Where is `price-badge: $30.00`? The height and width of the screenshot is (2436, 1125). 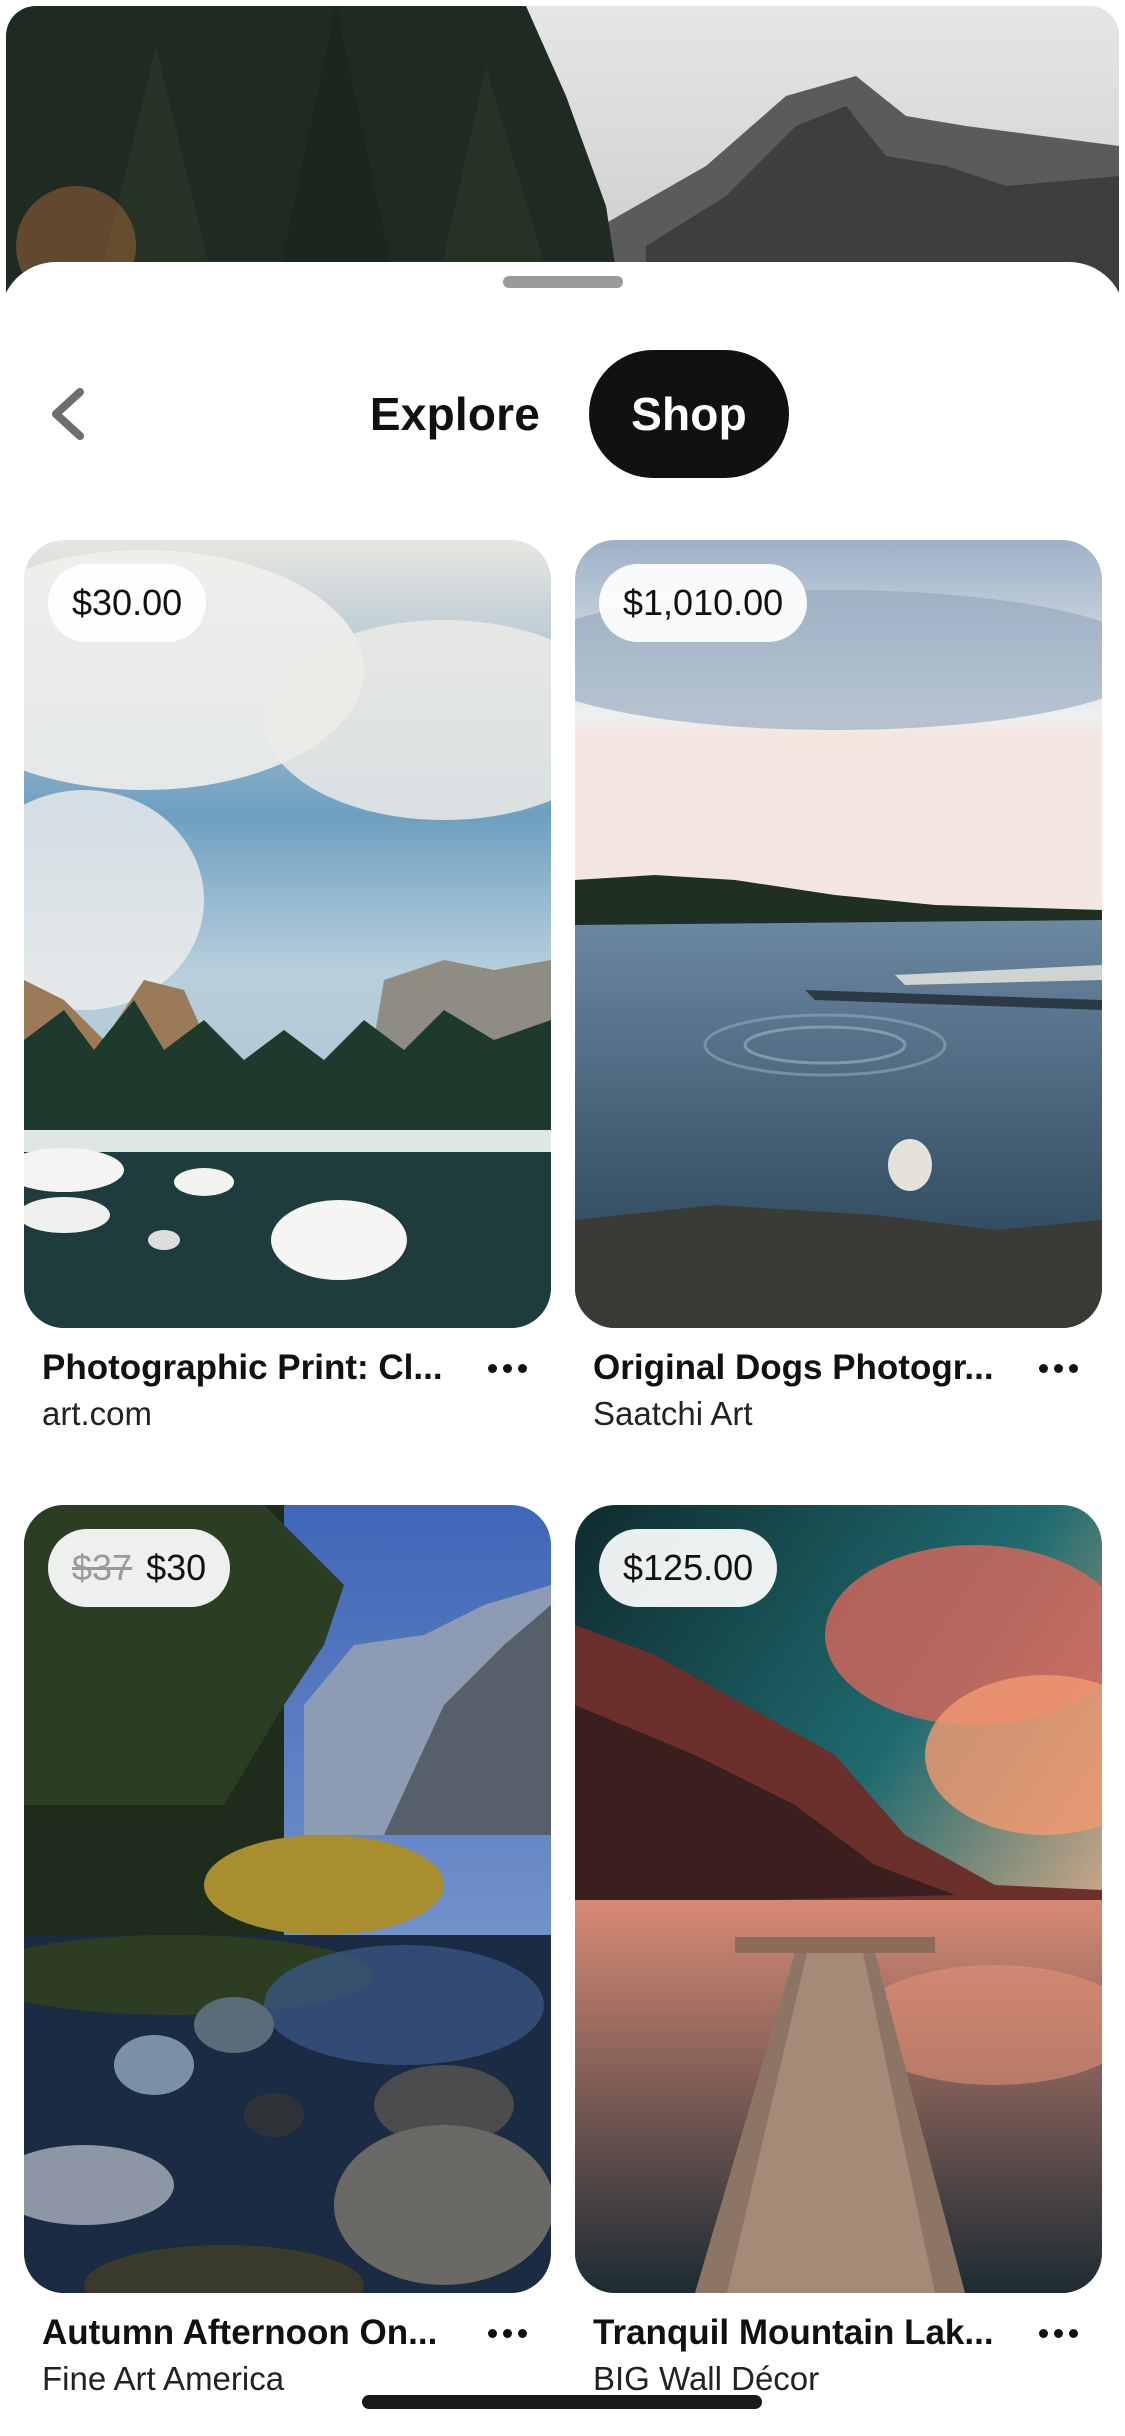
price-badge: $30.00 is located at coordinates (127, 603).